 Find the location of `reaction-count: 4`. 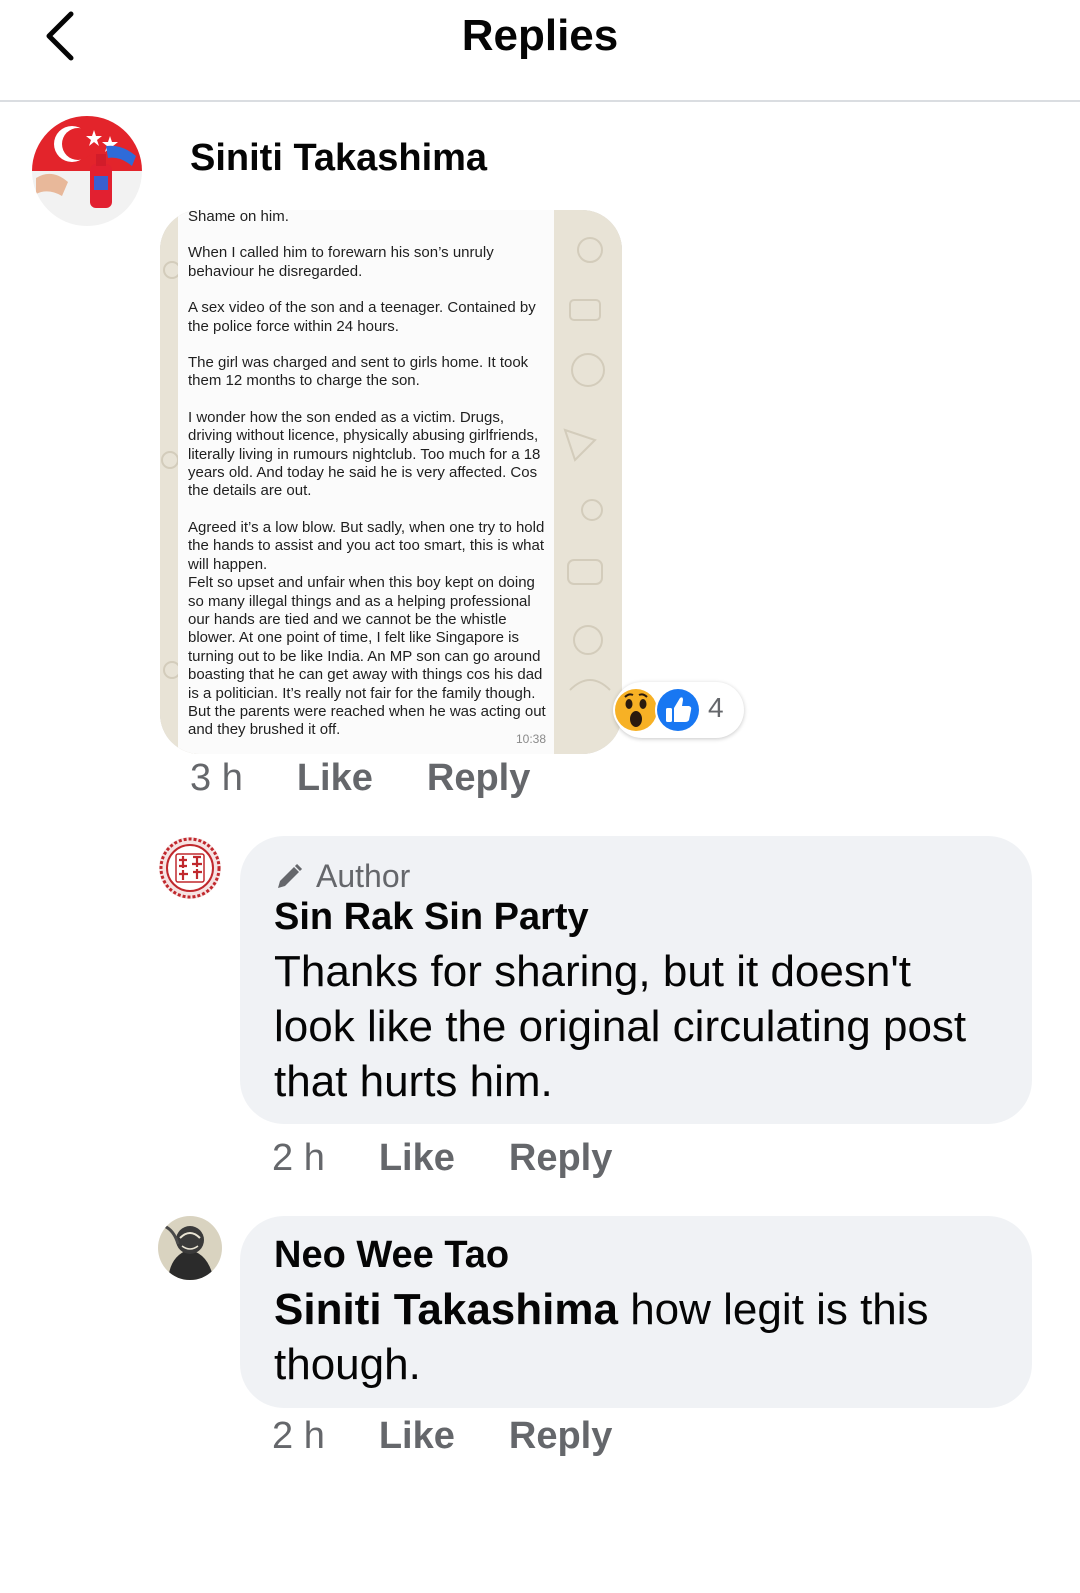

reaction-count: 4 is located at coordinates (716, 707).